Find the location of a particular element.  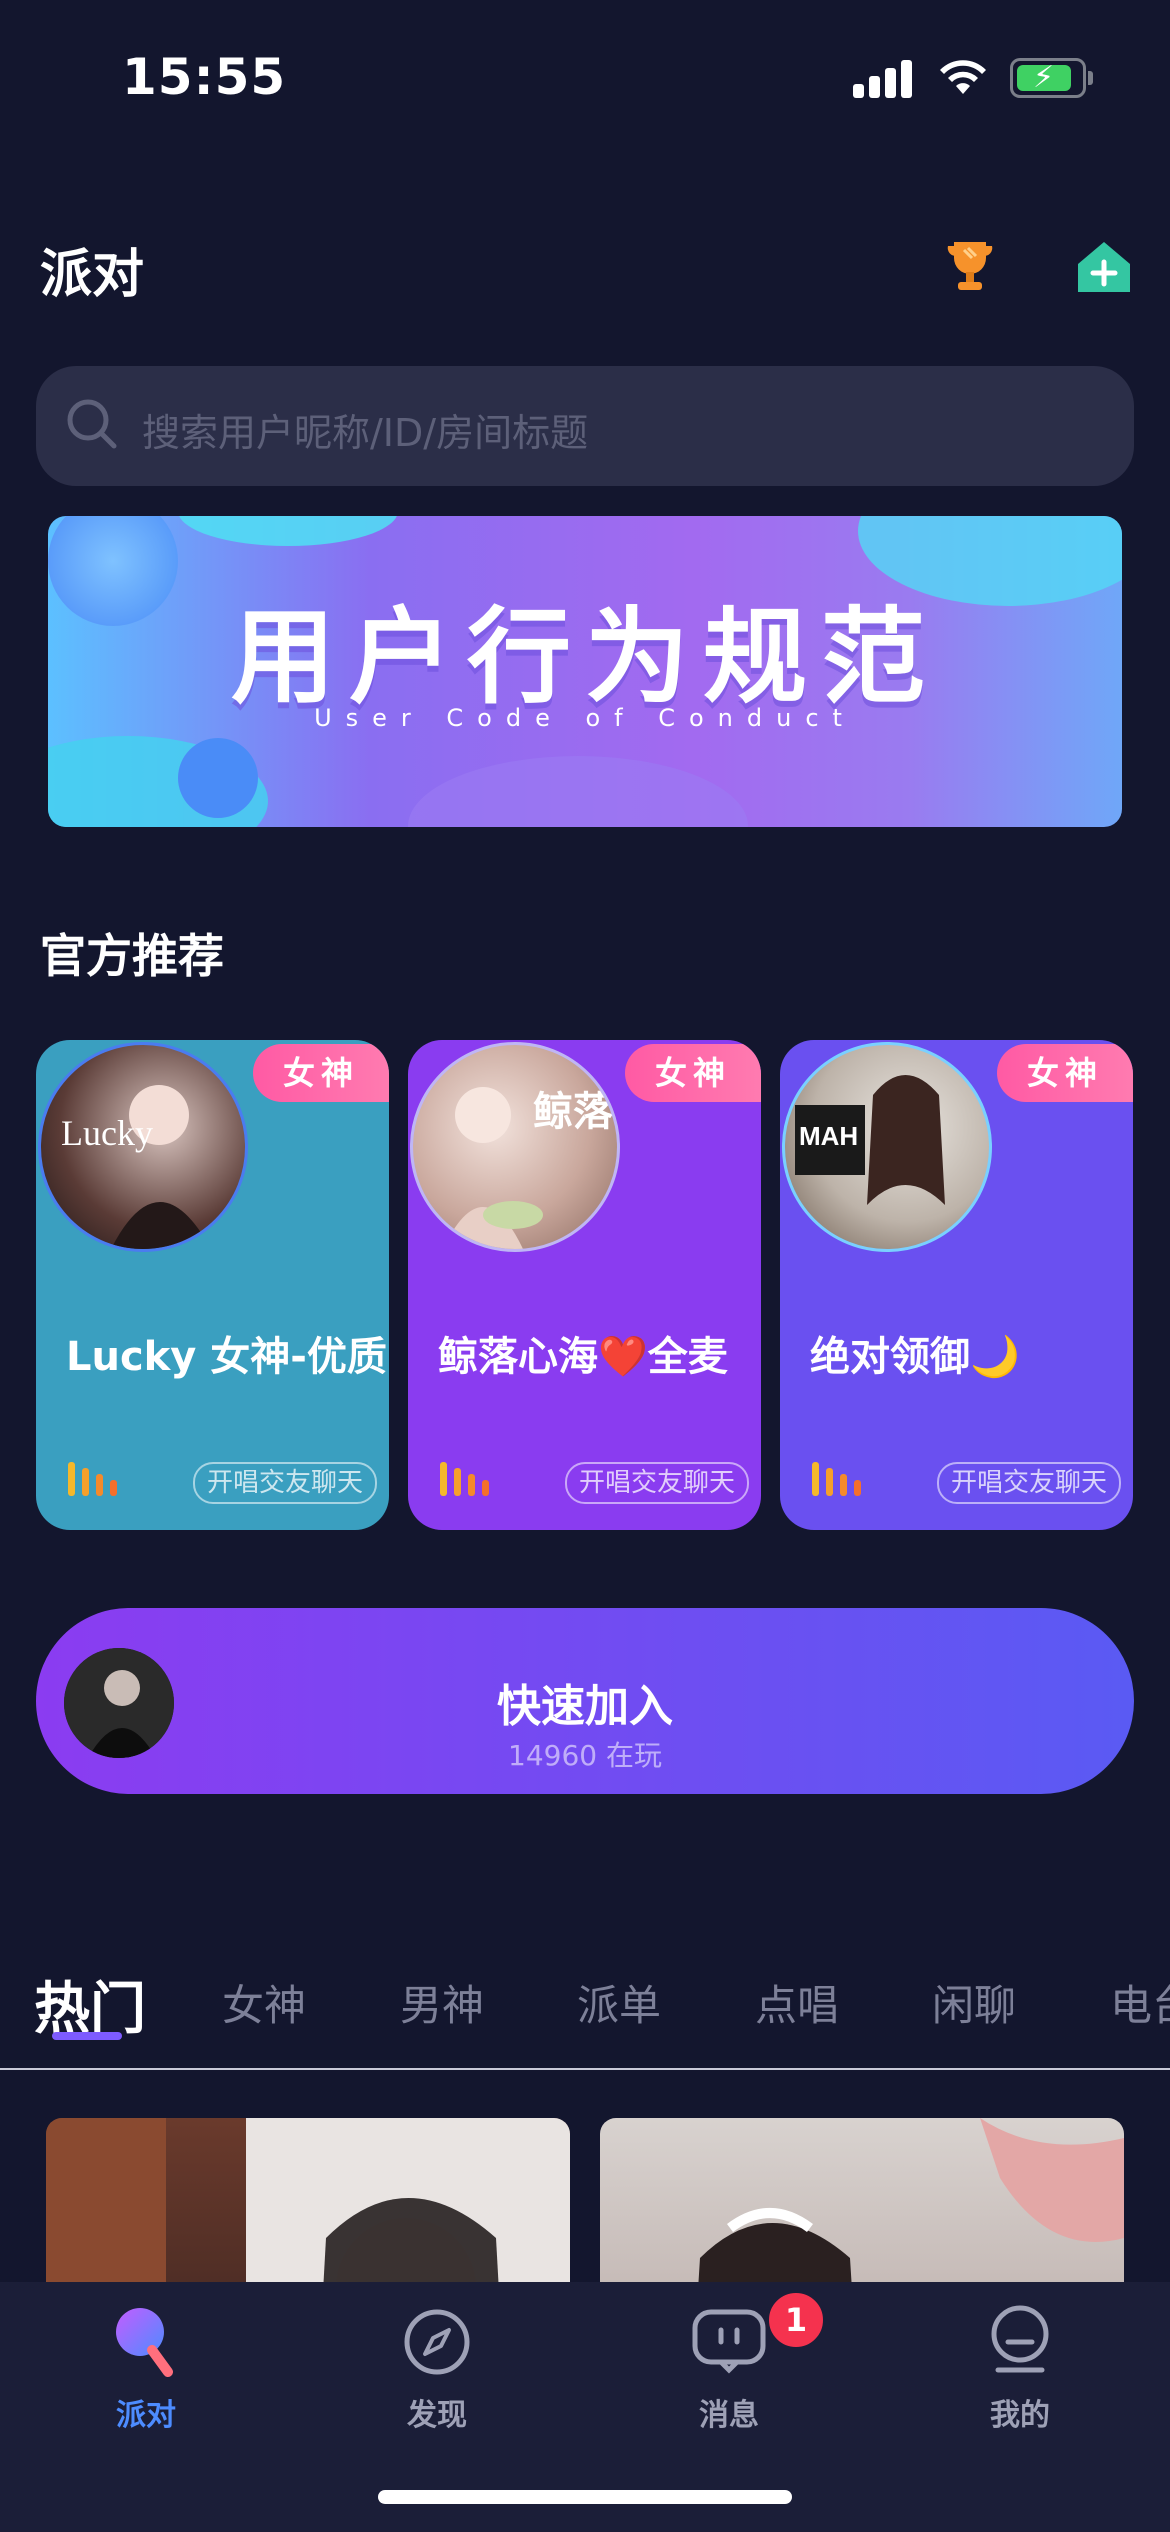

search-icon is located at coordinates (92, 424).